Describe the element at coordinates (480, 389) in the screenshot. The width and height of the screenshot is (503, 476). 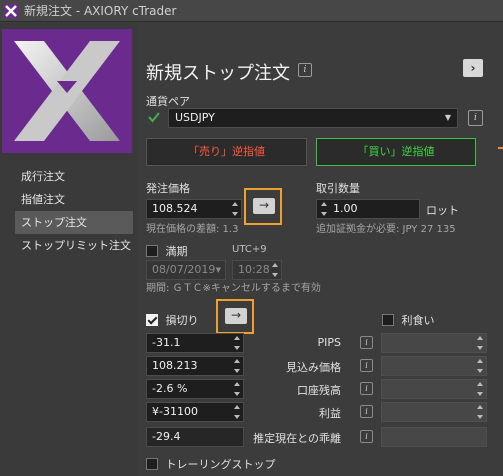
I see `tp-balance-spinner` at that location.